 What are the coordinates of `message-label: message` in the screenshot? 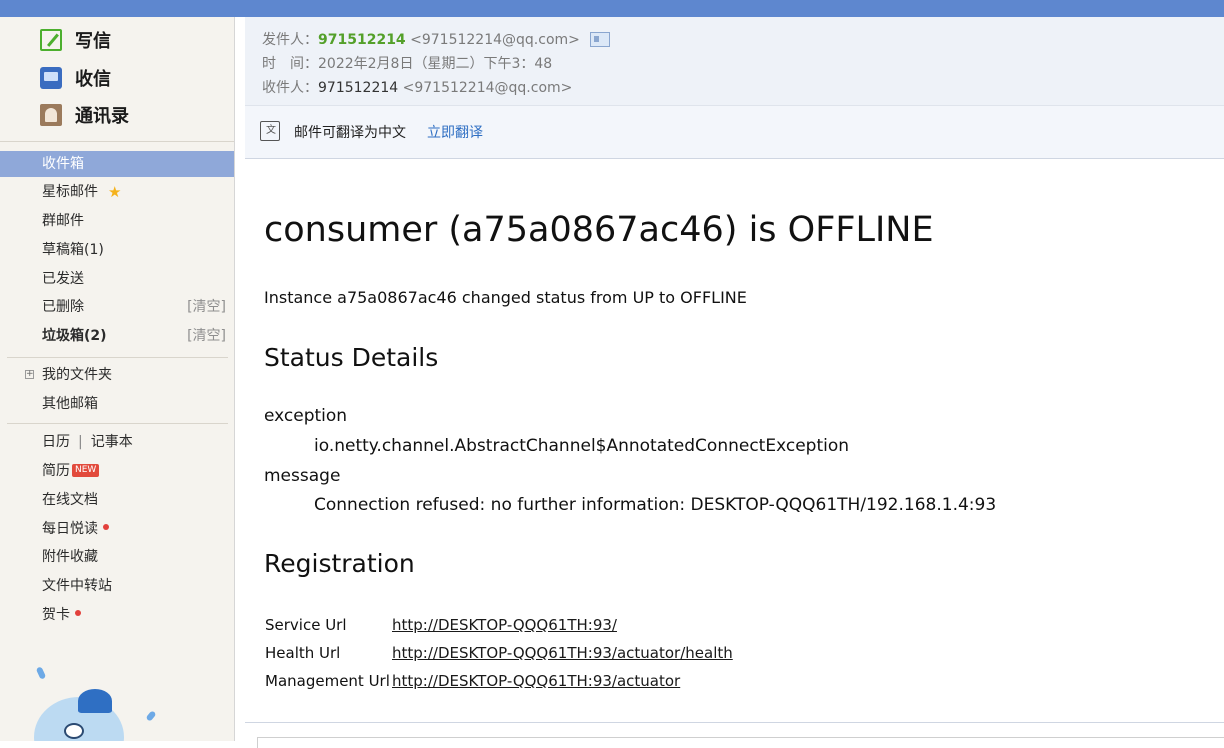 It's located at (302, 476).